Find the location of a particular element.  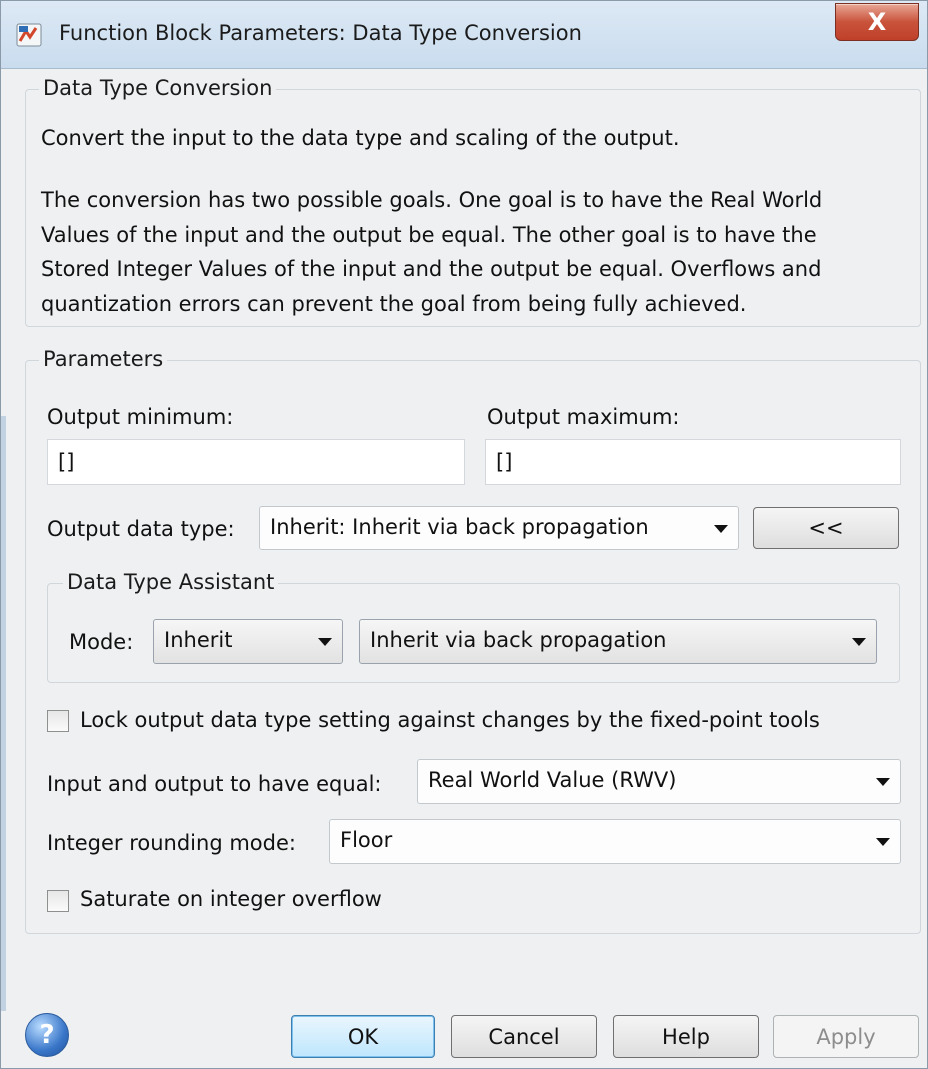

mode-label: Mode: is located at coordinates (101, 642).